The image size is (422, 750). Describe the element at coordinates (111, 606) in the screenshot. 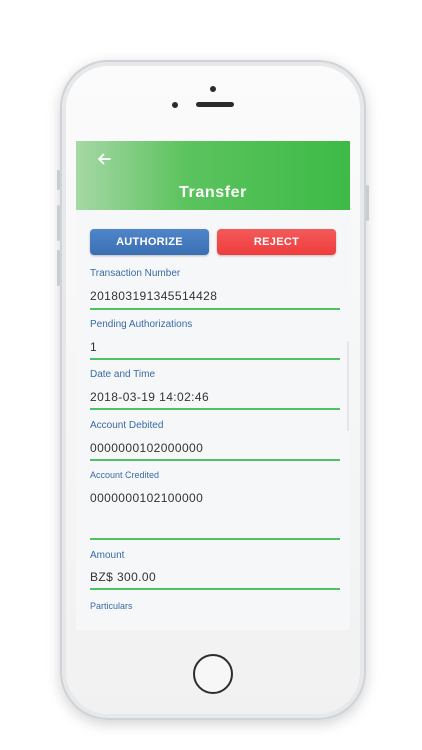

I see `field-label: Particulars` at that location.